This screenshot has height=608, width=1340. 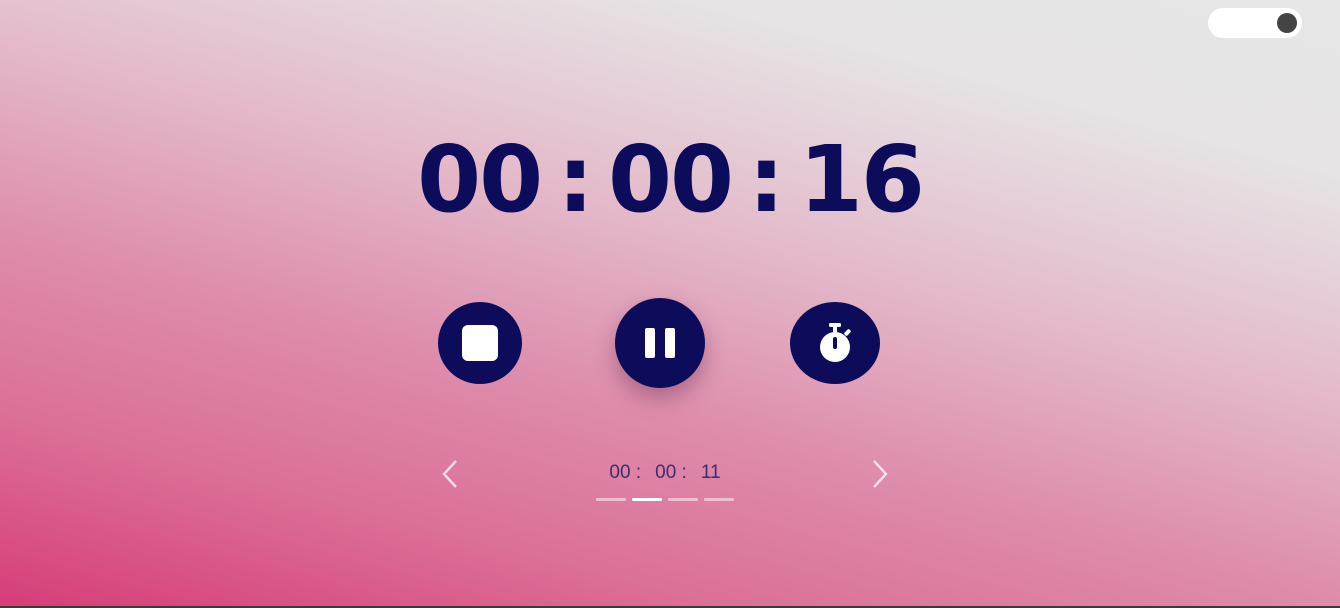 I want to click on timer-hours: 00, so click(x=480, y=179).